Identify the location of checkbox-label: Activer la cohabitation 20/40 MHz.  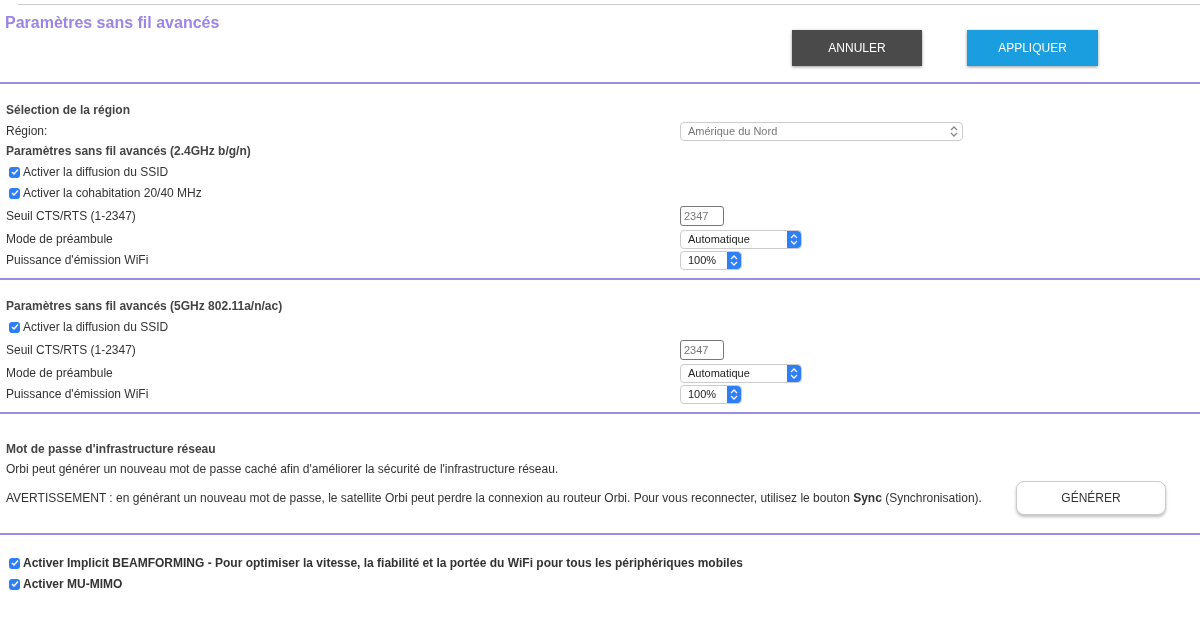
(112, 193).